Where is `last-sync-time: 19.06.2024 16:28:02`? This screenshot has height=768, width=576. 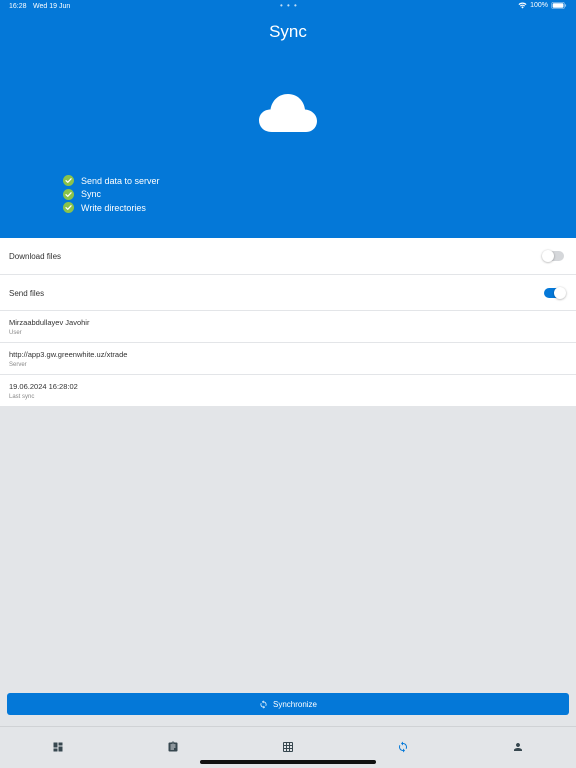 last-sync-time: 19.06.2024 16:28:02 is located at coordinates (43, 386).